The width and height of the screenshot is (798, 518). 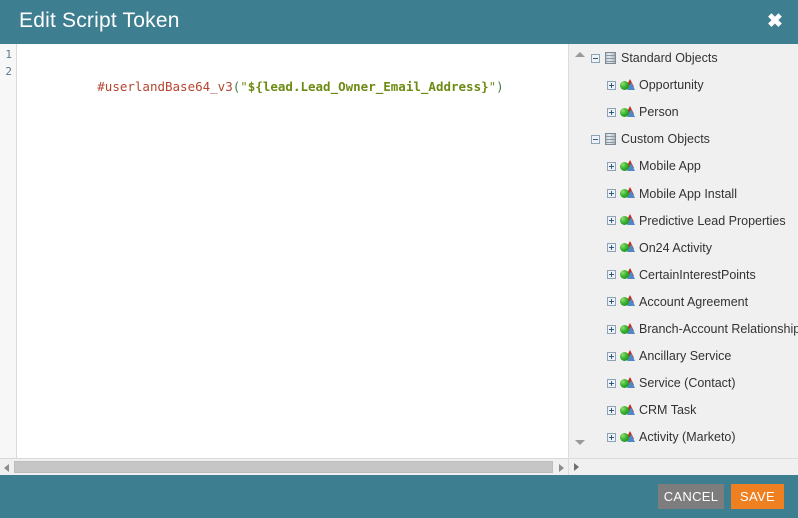 I want to click on tree-horizontal-scrollbar, so click(x=683, y=466).